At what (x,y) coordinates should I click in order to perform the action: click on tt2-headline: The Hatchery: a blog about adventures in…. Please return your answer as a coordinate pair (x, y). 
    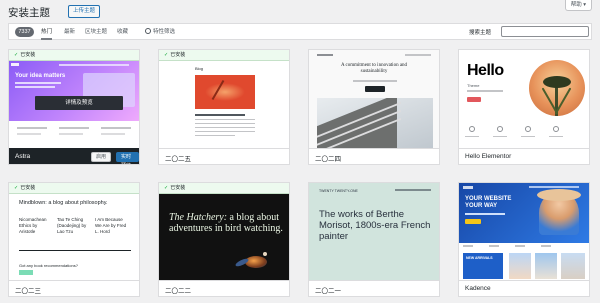
    Looking at the image, I should click on (226, 223).